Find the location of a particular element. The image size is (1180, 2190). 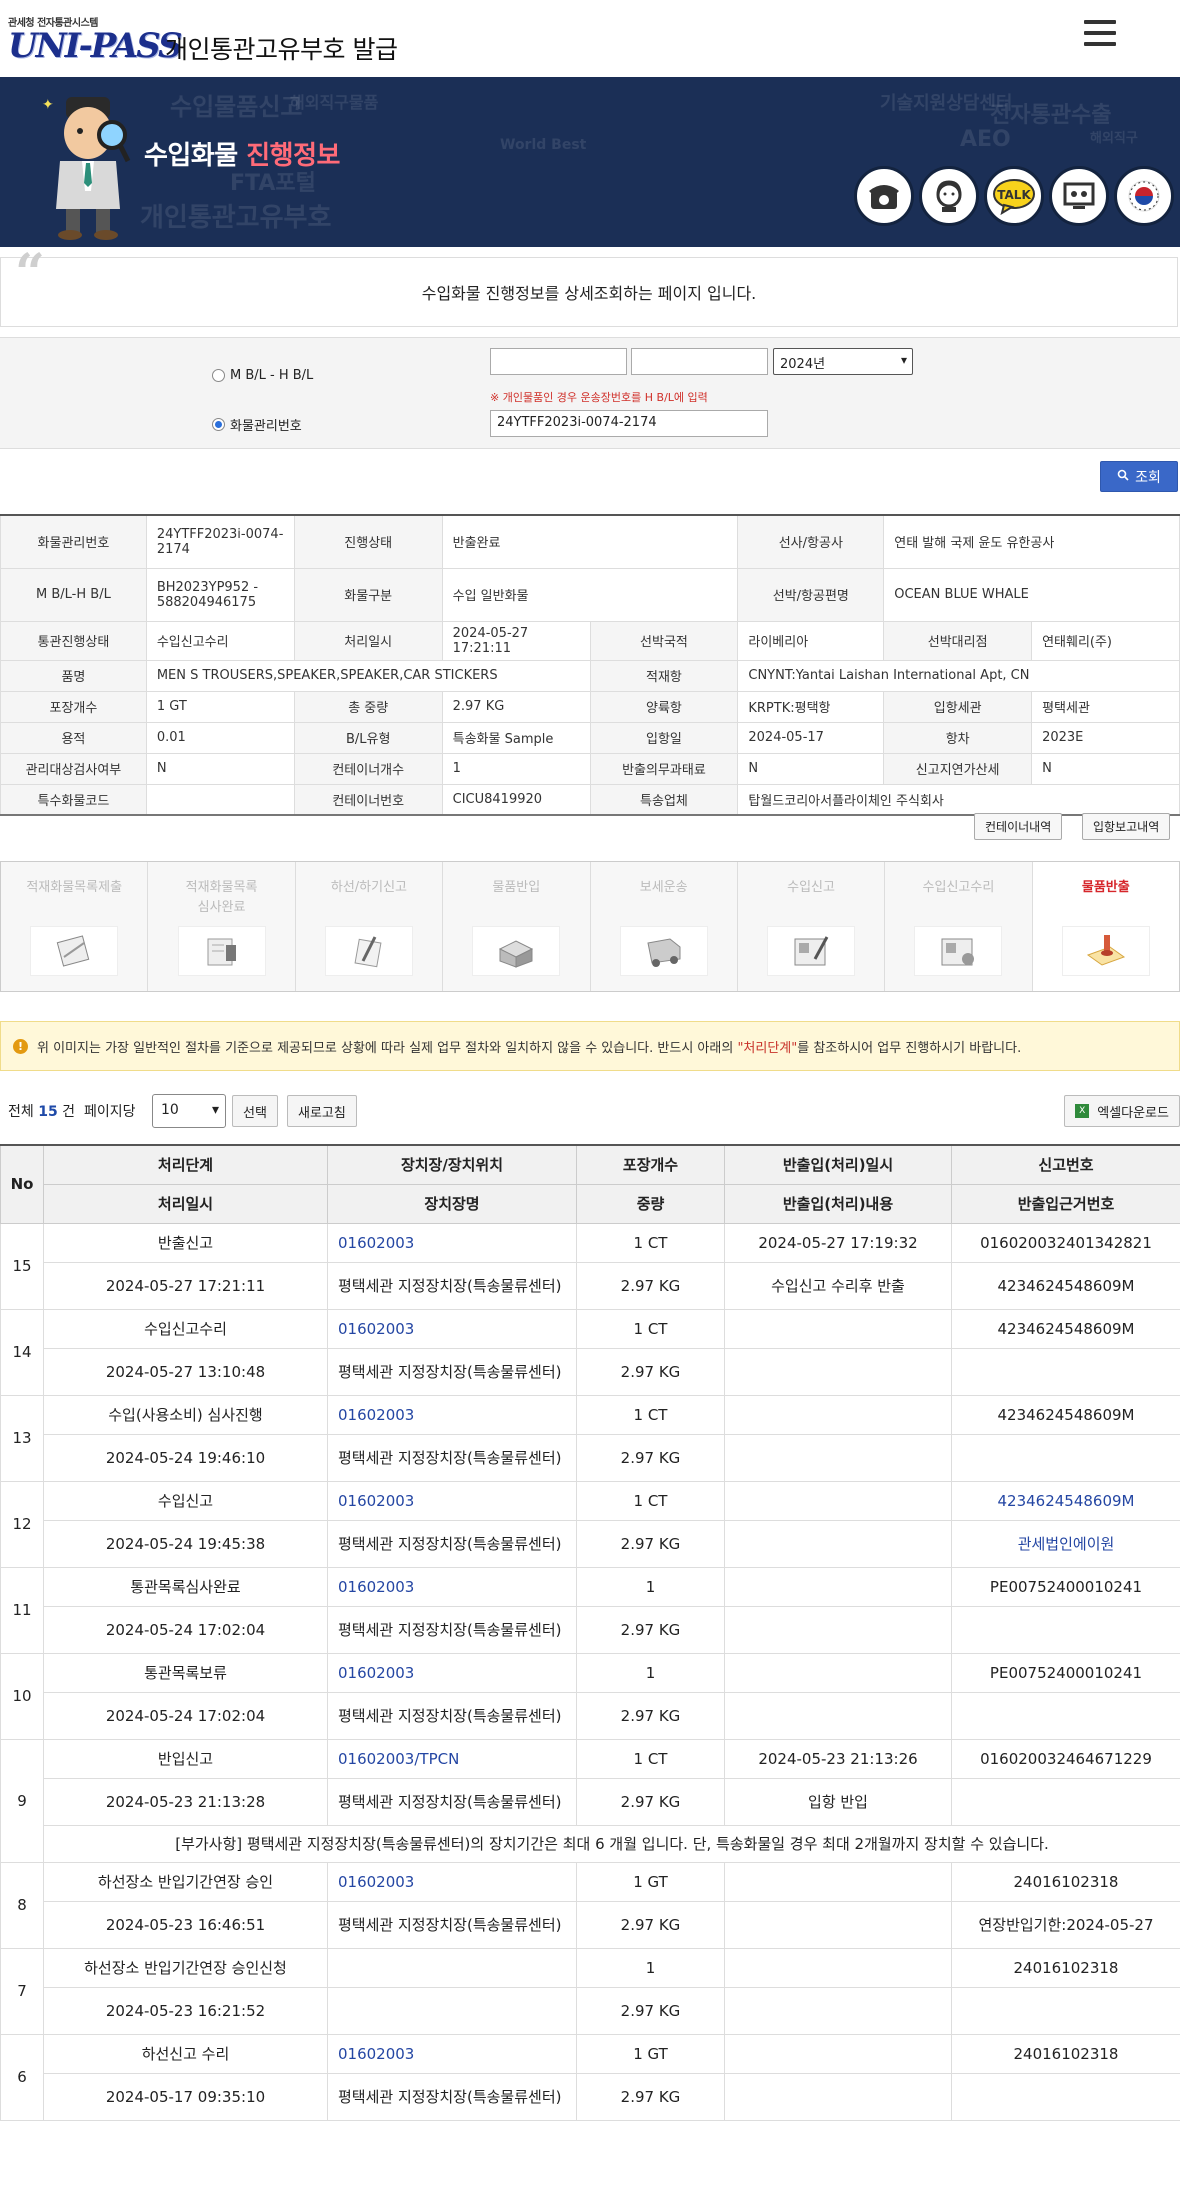

row-stage: 수입신고 is located at coordinates (185, 1500).